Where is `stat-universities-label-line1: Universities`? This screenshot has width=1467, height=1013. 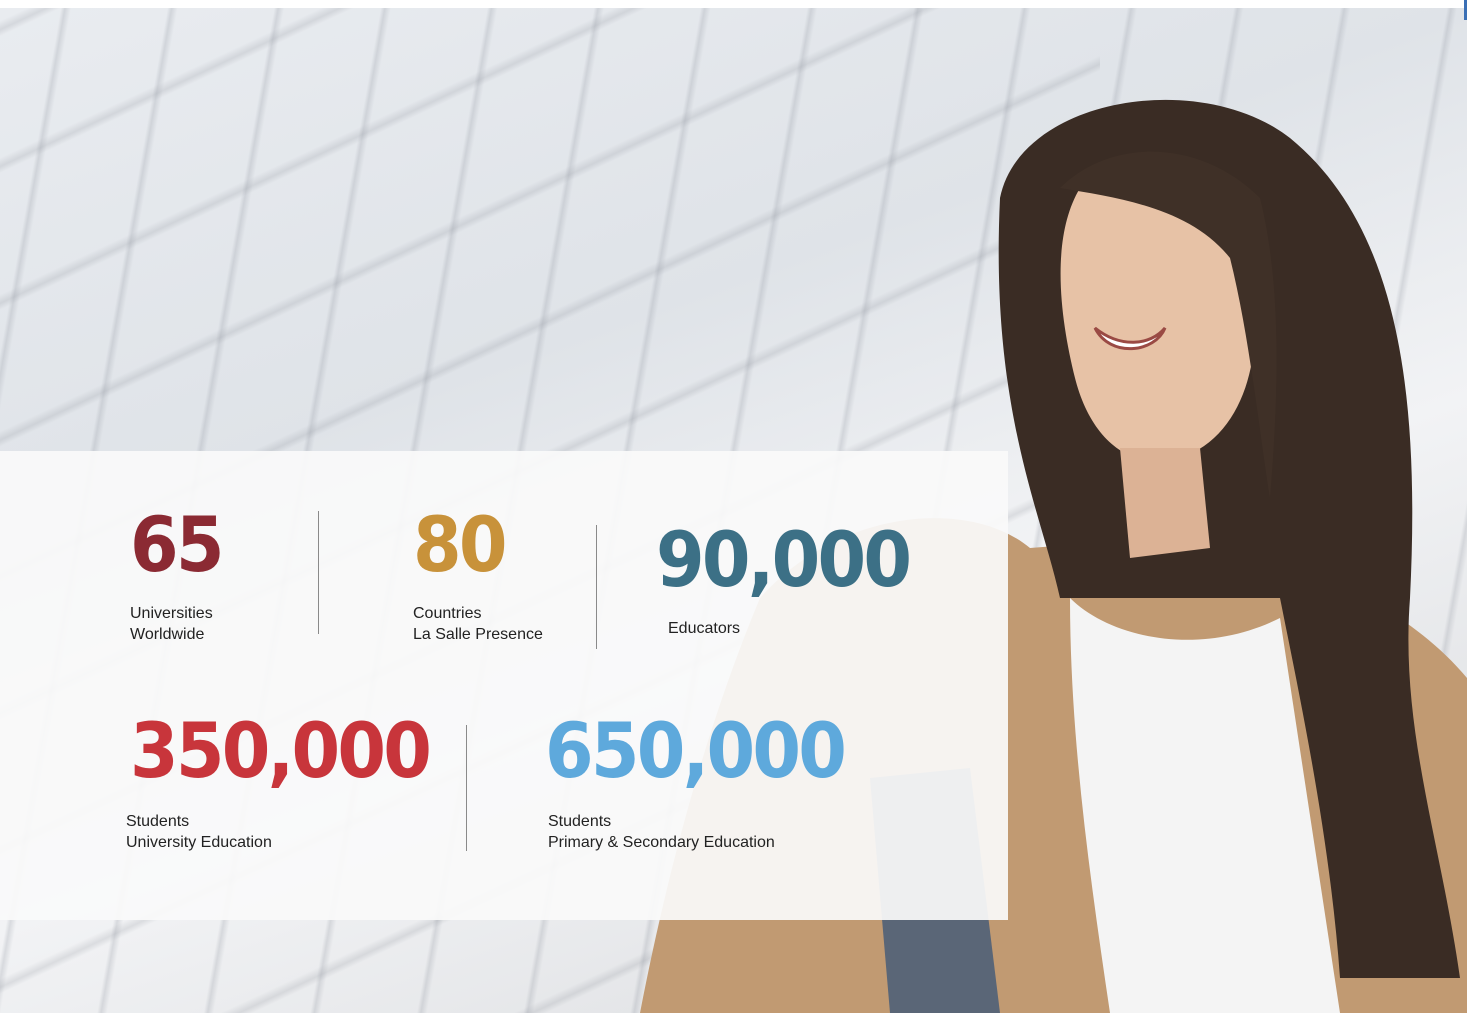 stat-universities-label-line1: Universities is located at coordinates (171, 613).